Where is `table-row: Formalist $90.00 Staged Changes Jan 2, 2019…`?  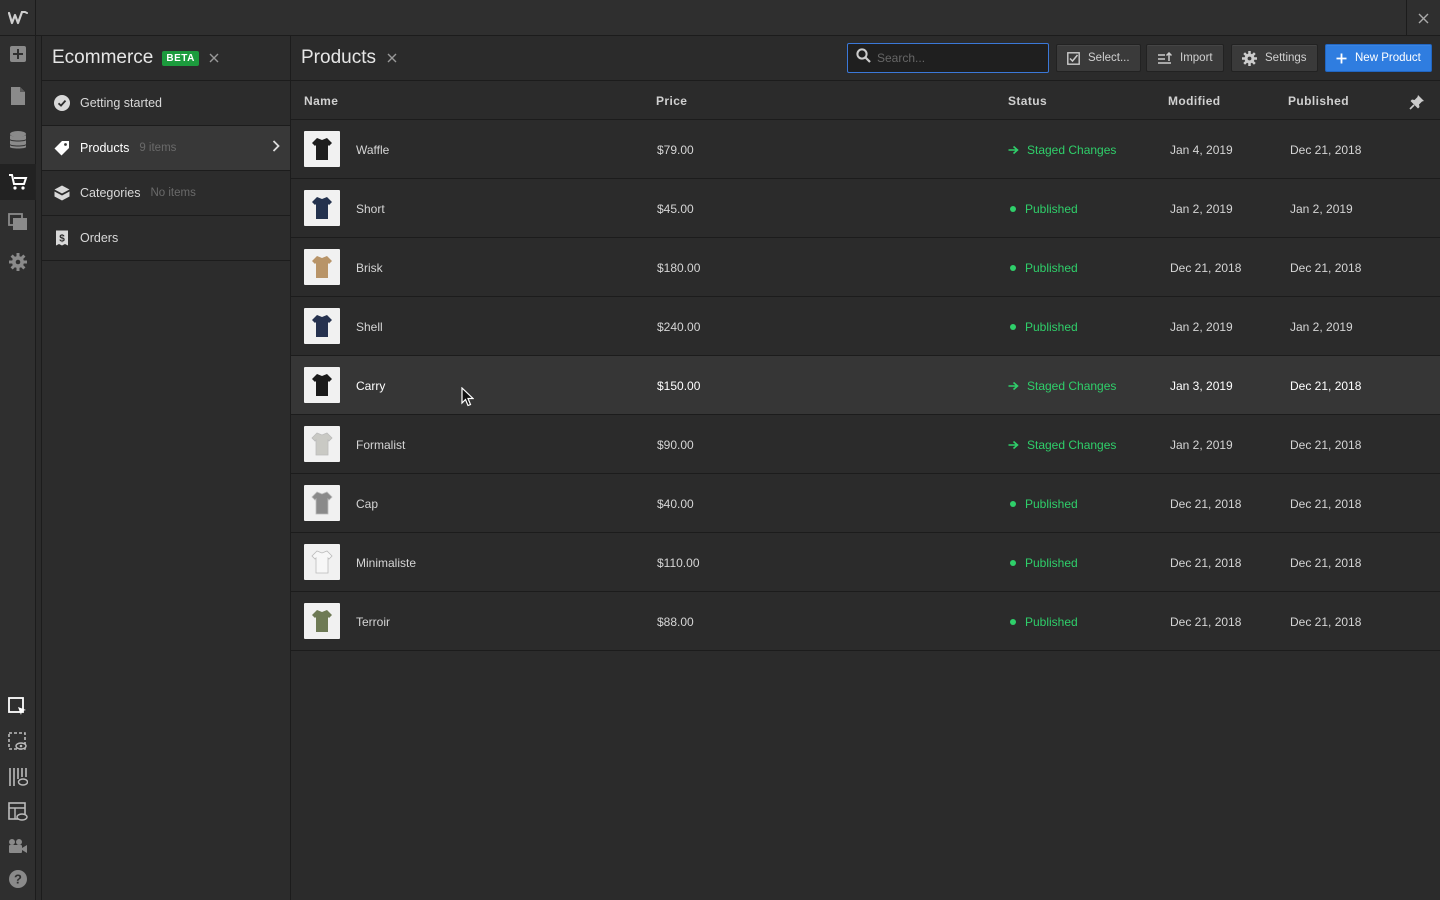 table-row: Formalist $90.00 Staged Changes Jan 2, 2019… is located at coordinates (865, 444).